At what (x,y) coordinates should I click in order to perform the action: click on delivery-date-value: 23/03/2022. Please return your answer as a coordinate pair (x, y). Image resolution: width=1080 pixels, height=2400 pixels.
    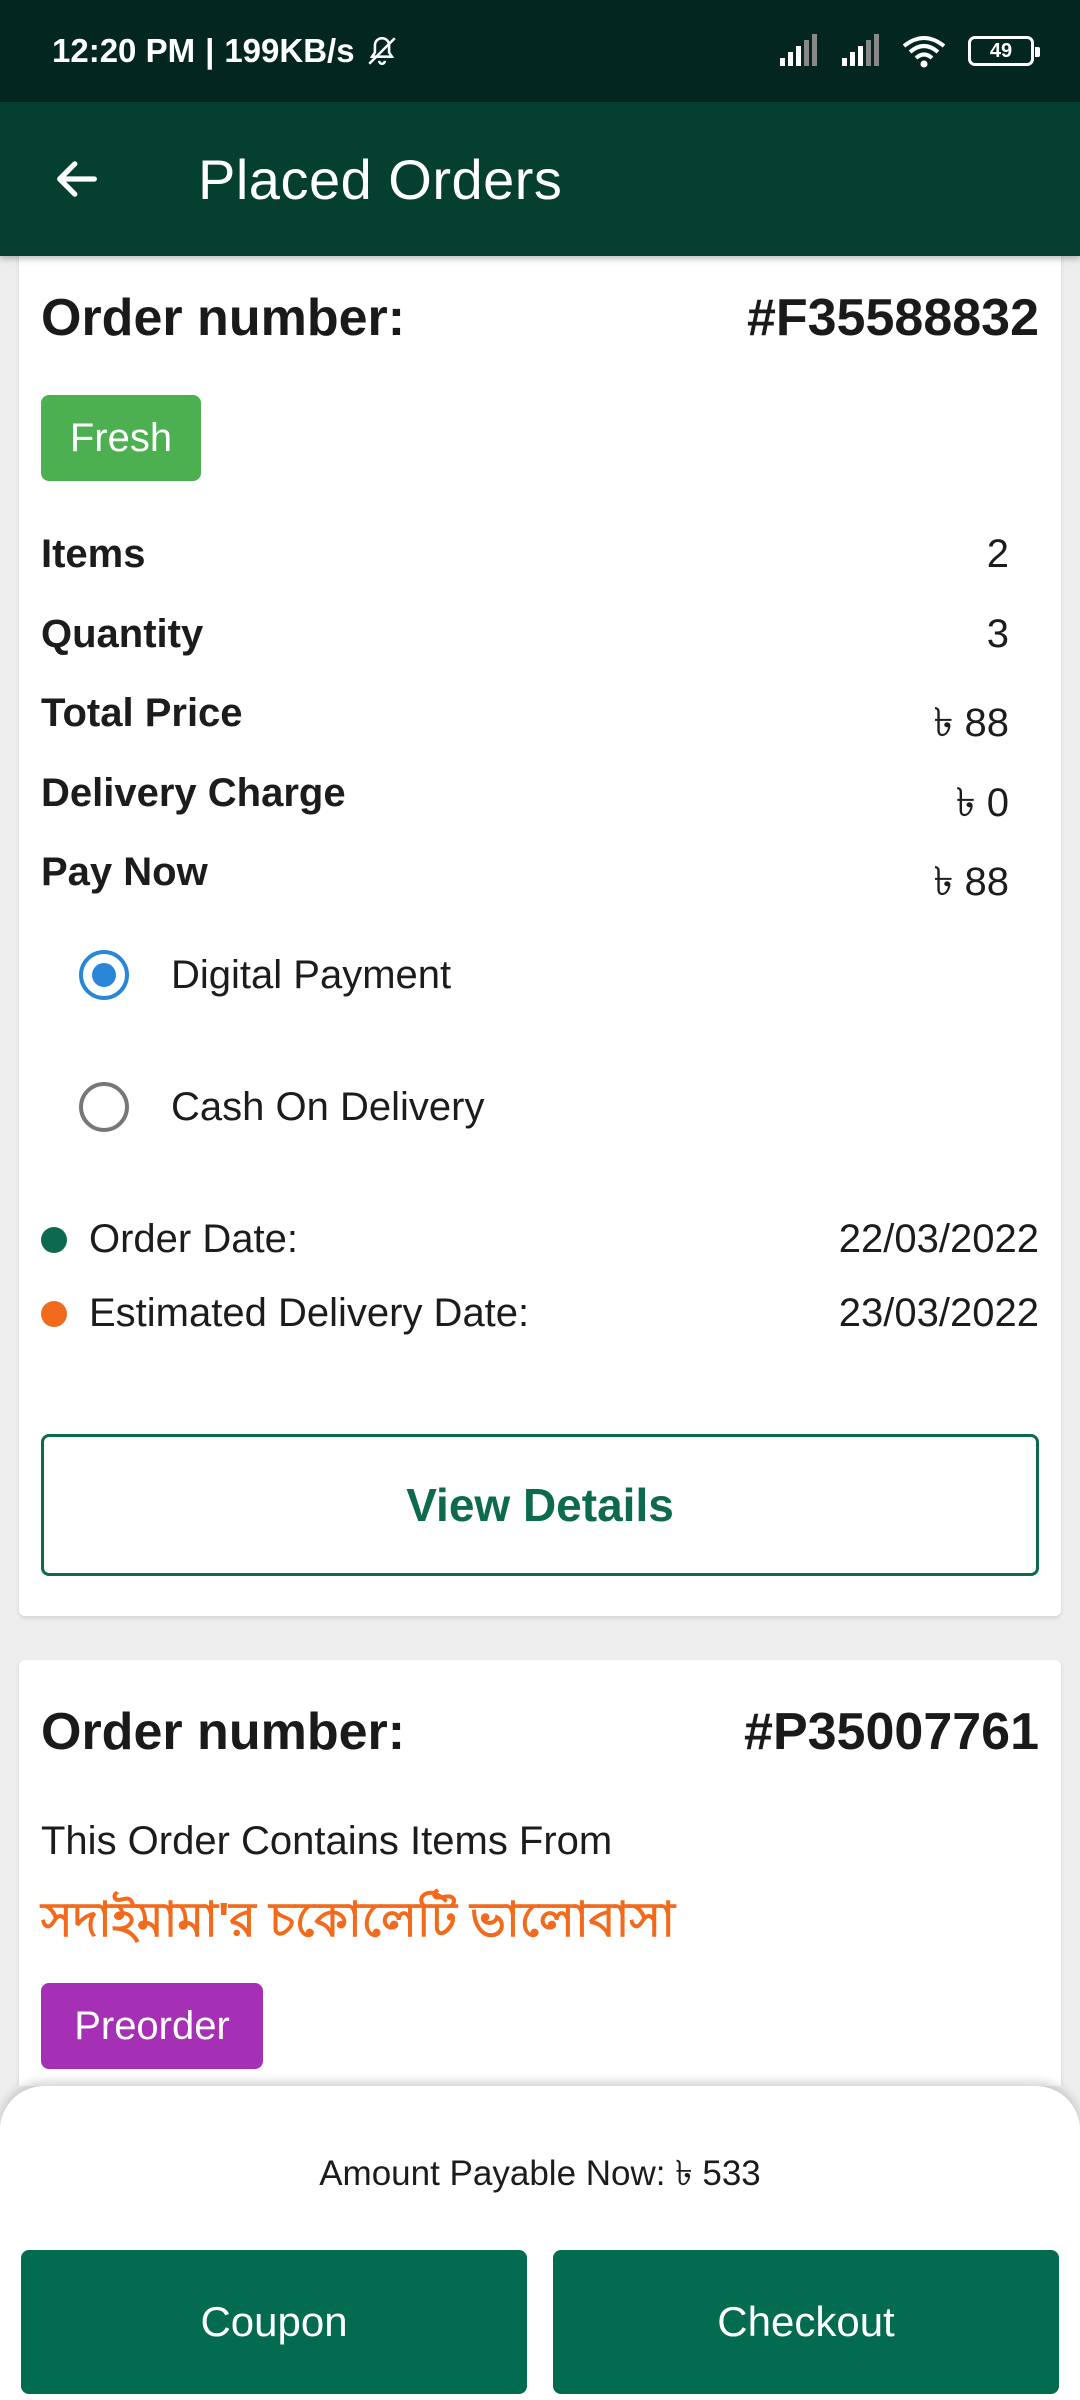
    Looking at the image, I should click on (938, 1313).